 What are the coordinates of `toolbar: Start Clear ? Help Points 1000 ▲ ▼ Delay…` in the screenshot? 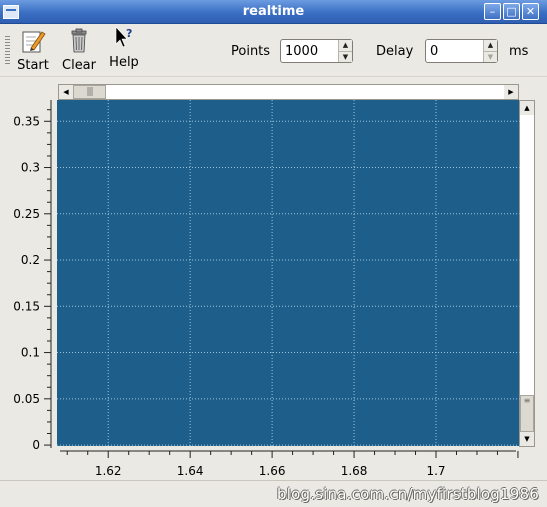 It's located at (273, 51).